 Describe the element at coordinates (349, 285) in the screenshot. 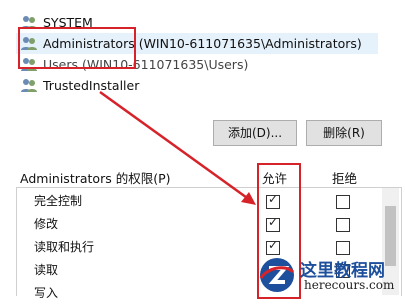

I see `watermark-url: herecours.com` at that location.